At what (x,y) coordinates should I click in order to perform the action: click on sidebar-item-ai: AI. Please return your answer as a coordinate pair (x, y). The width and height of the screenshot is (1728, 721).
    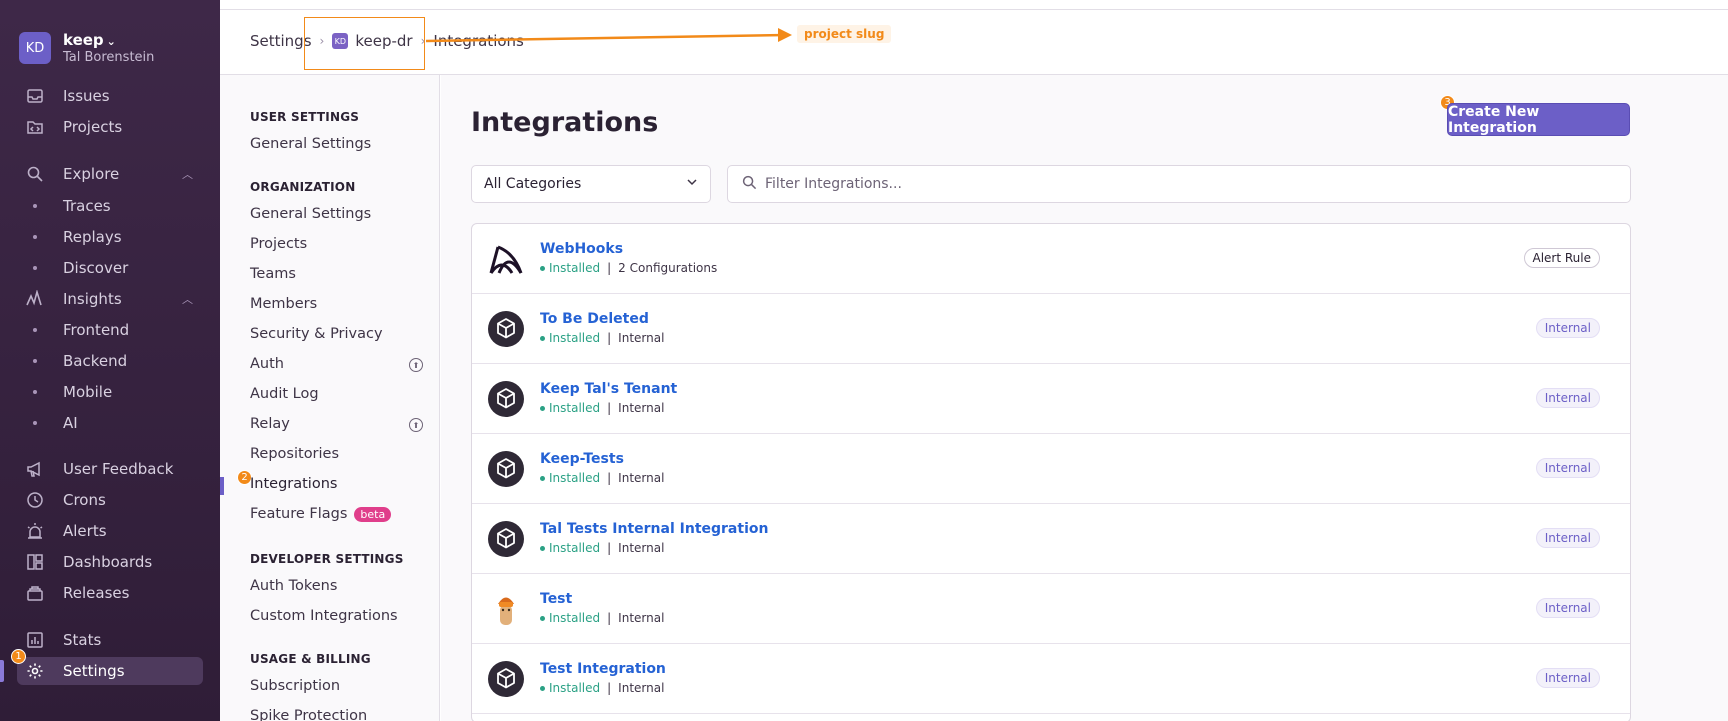
    Looking at the image, I should click on (110, 423).